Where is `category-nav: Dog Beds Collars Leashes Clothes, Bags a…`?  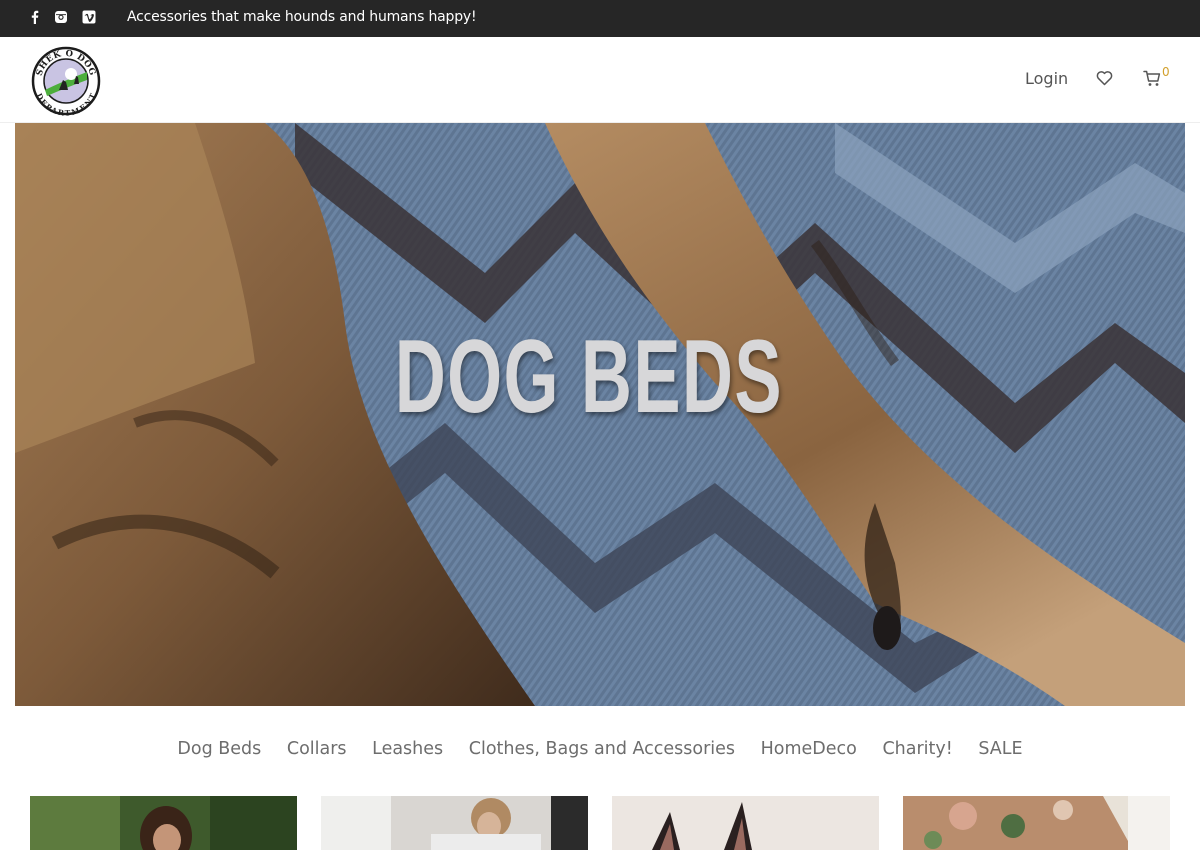 category-nav: Dog Beds Collars Leashes Clothes, Bags a… is located at coordinates (600, 749).